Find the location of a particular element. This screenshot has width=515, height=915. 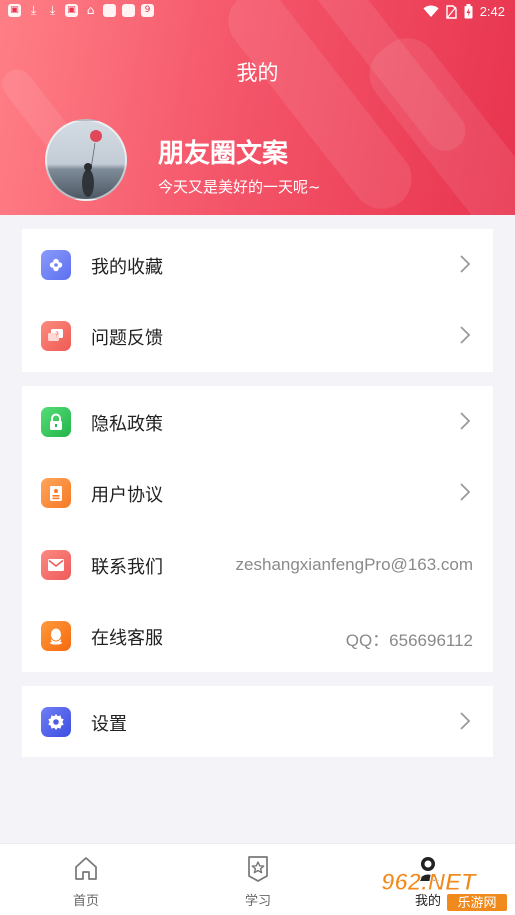

menu-item-user-agreement: 用户协议 is located at coordinates (257, 492).